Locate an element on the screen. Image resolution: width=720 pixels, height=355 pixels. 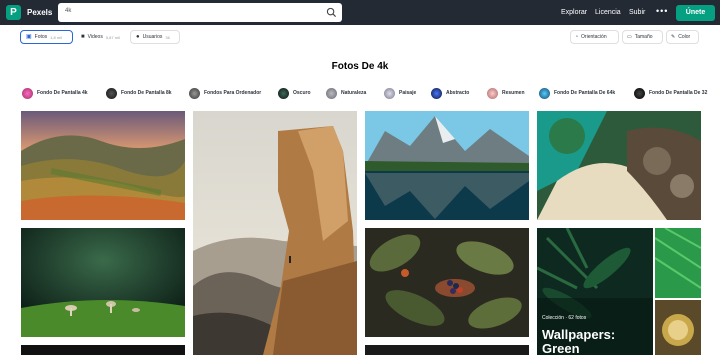
chip-naturaleza: Naturaleza is located at coordinates (346, 93).